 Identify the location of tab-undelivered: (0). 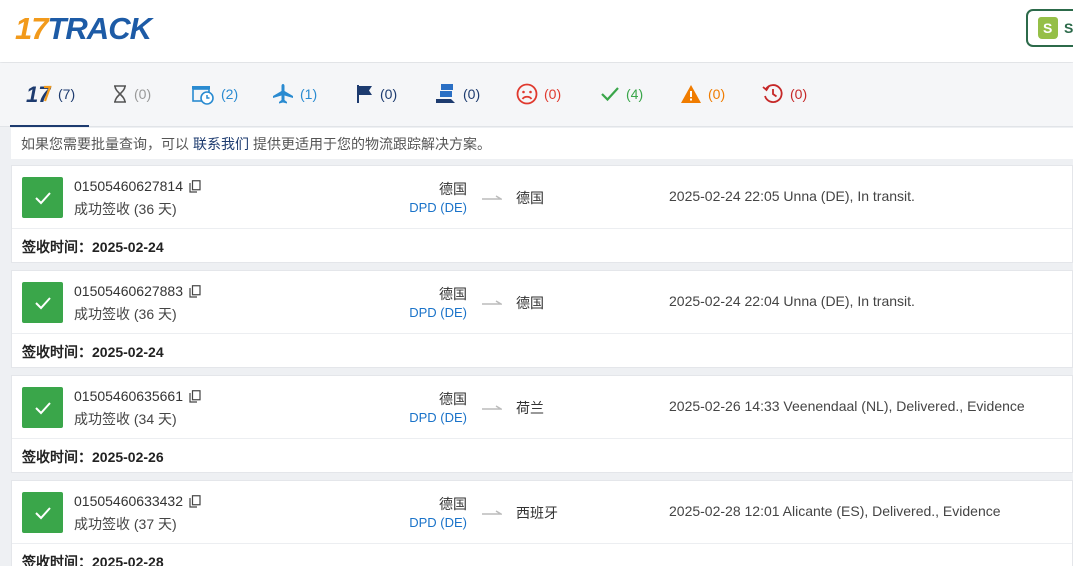
(538, 94).